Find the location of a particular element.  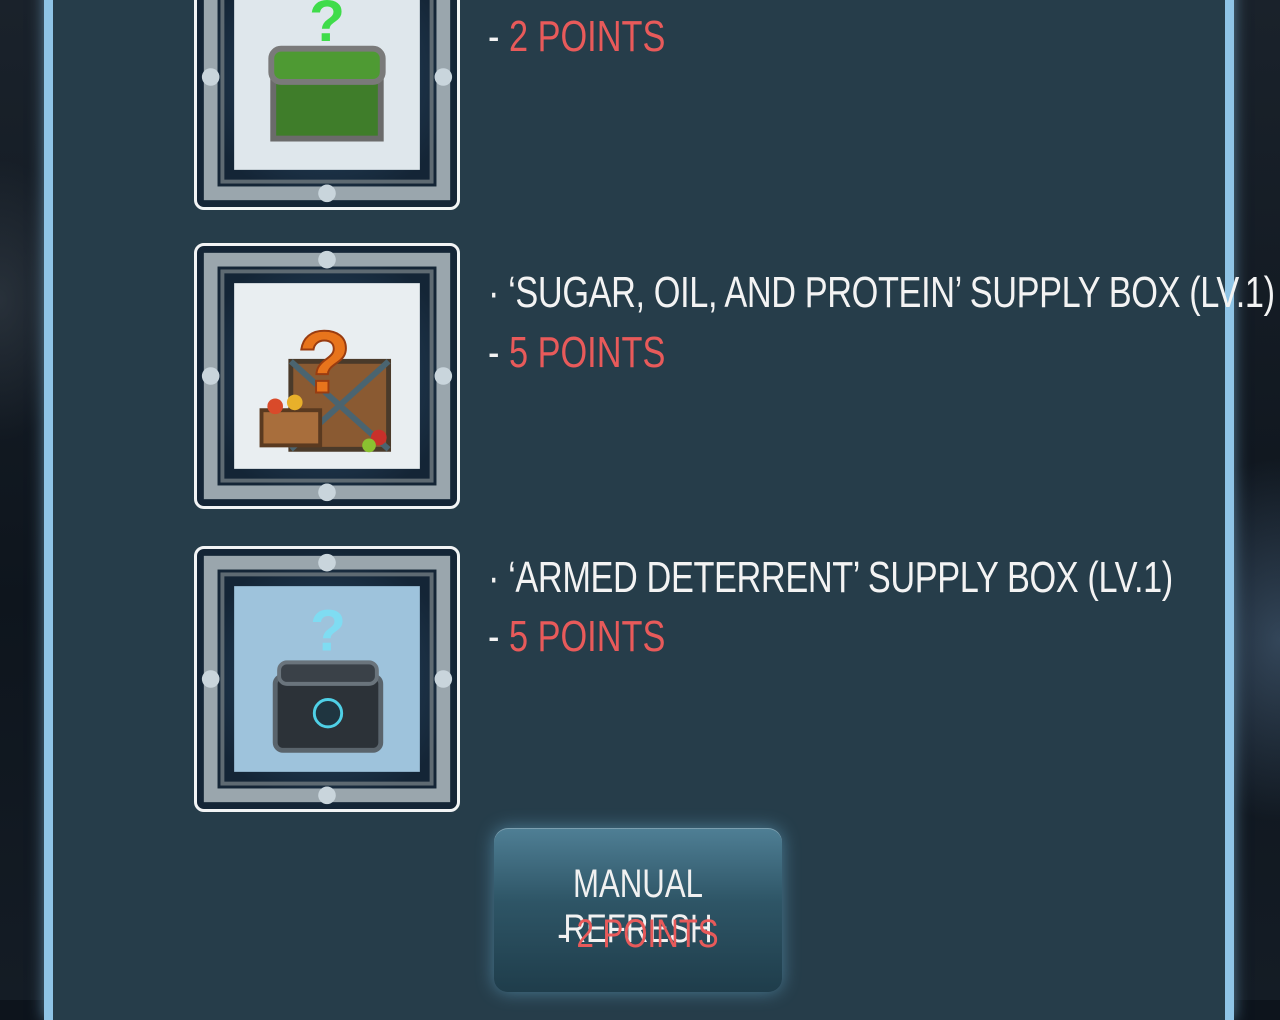

refresh-cost: 2 POINTS is located at coordinates (647, 934).